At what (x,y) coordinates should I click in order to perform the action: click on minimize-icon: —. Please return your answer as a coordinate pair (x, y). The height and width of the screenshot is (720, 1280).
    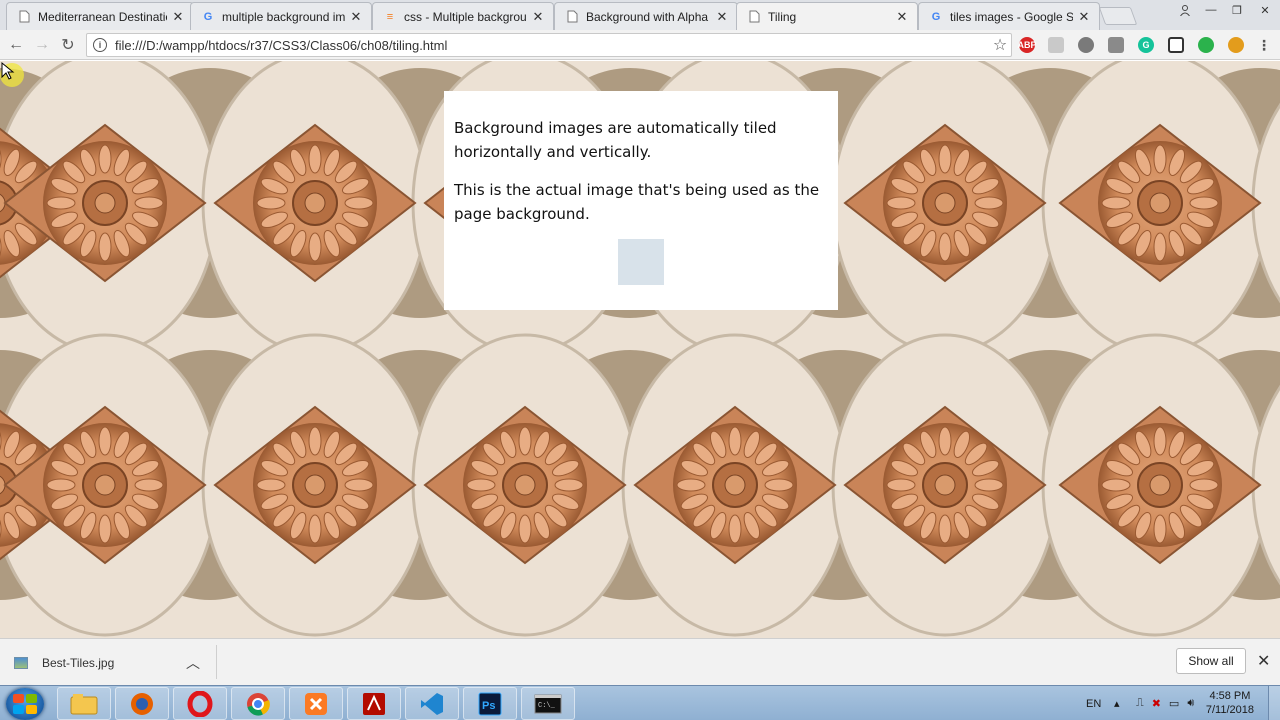
    Looking at the image, I should click on (1211, 10).